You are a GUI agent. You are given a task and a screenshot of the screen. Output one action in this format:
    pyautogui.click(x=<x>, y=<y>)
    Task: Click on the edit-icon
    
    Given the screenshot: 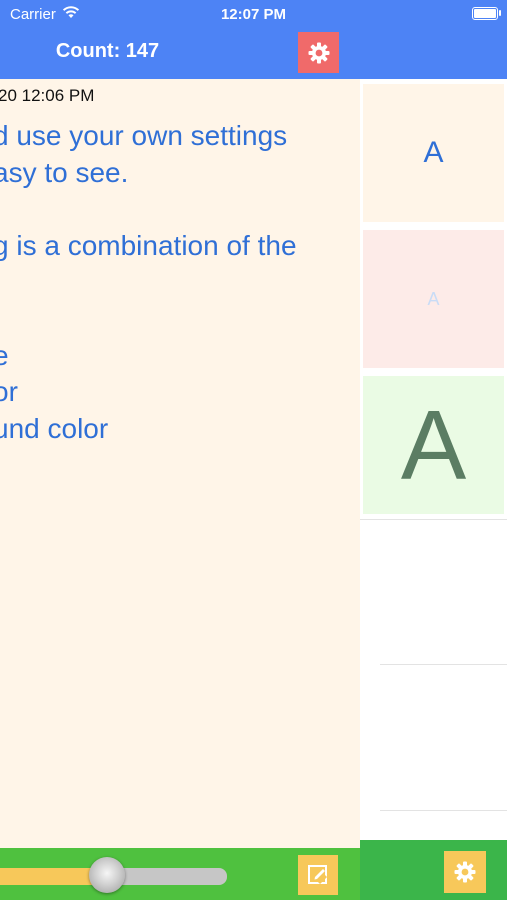 What is the action you would take?
    pyautogui.click(x=318, y=875)
    